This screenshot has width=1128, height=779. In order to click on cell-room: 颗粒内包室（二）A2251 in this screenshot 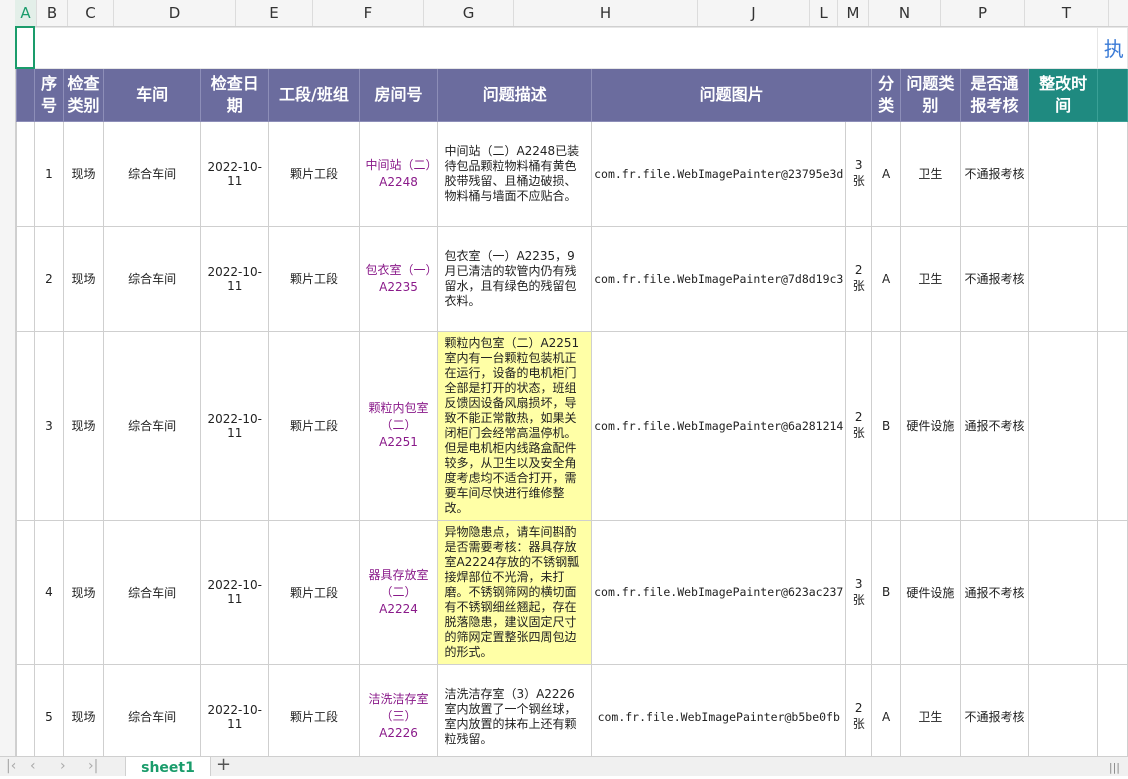, I will do `click(398, 425)`.